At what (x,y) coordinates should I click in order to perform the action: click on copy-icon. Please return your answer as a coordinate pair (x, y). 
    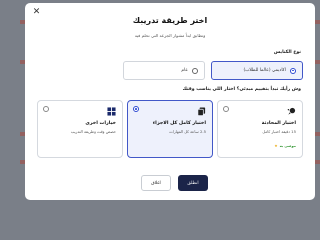
    Looking at the image, I should click on (201, 111).